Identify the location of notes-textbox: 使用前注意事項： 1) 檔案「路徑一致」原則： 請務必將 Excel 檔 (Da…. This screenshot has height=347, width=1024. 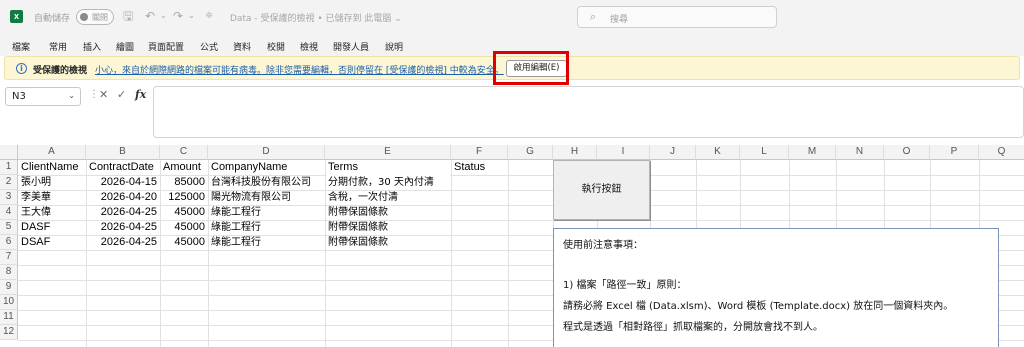
(776, 287).